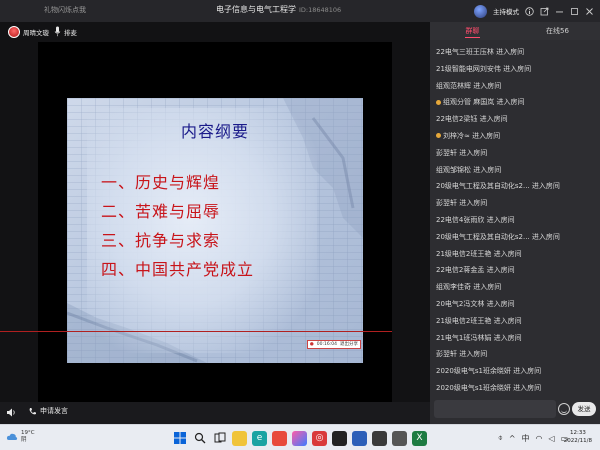  What do you see at coordinates (564, 409) in the screenshot?
I see `emoji-icon` at bounding box center [564, 409].